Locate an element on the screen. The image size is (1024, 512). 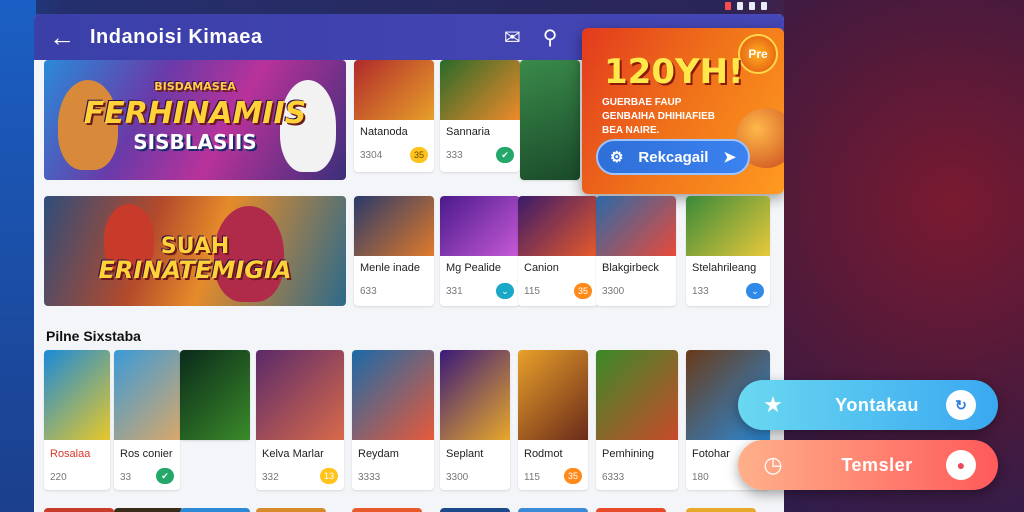
game-count: 220 is located at coordinates (58, 477).